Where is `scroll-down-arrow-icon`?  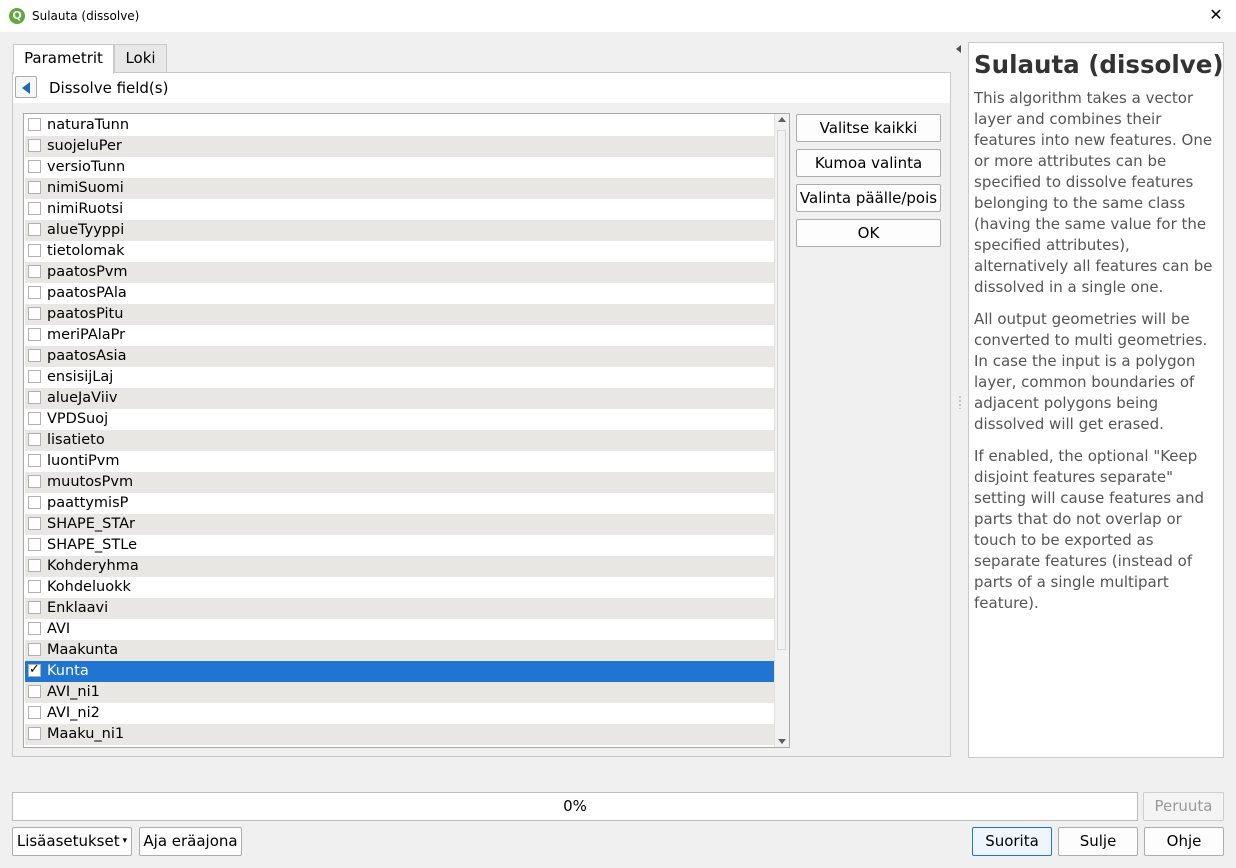 scroll-down-arrow-icon is located at coordinates (782, 741).